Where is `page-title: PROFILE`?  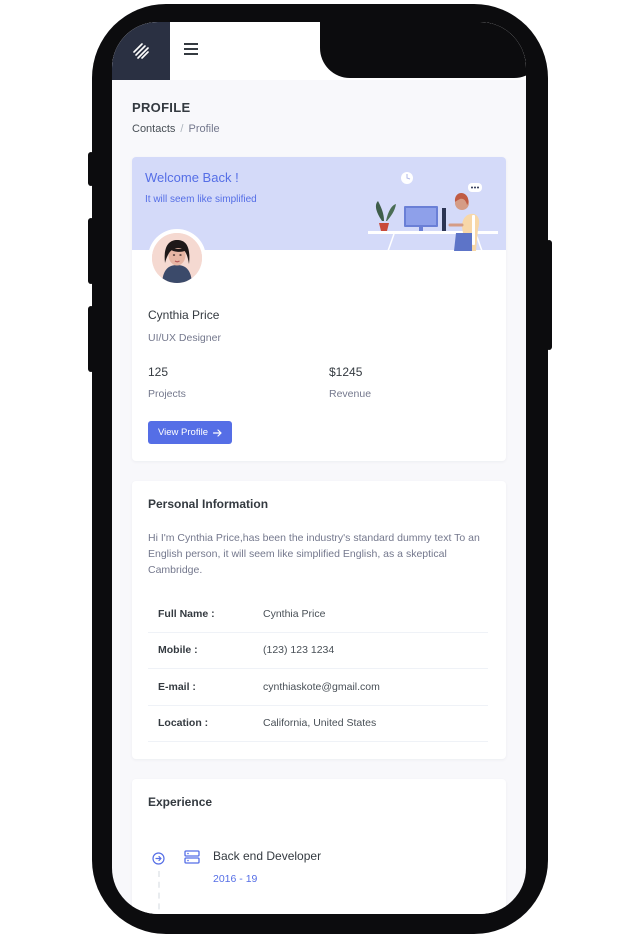
page-title: PROFILE is located at coordinates (161, 107).